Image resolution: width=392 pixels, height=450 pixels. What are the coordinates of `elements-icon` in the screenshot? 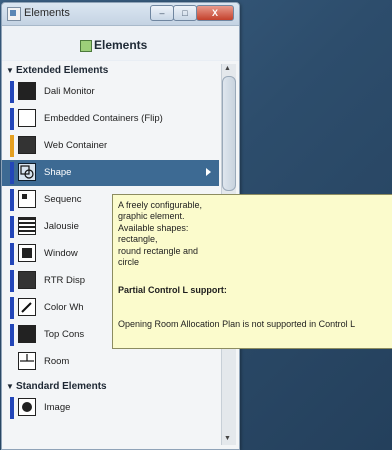 It's located at (86, 46).